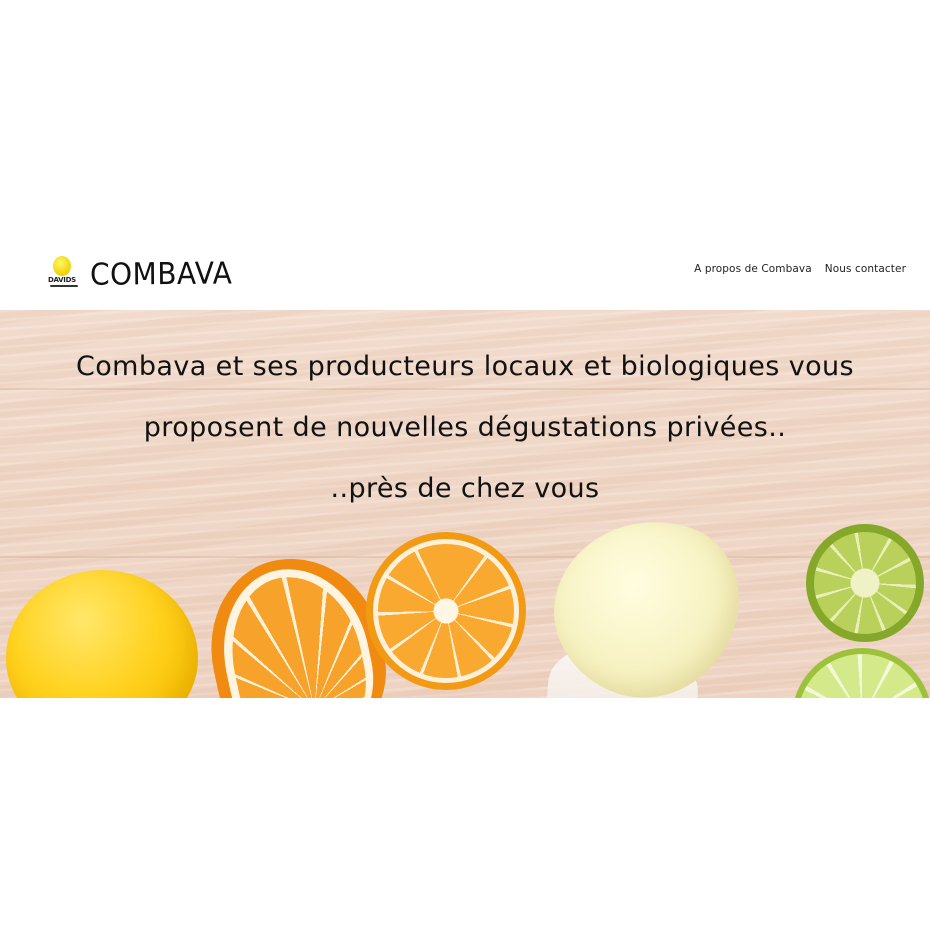  What do you see at coordinates (62, 280) in the screenshot?
I see `logo-text: DAVIDS` at bounding box center [62, 280].